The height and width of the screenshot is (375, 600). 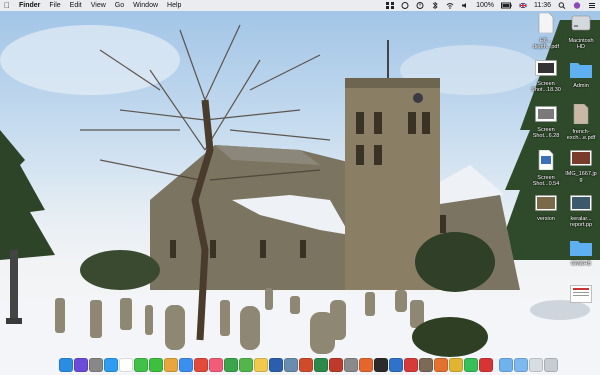 What do you see at coordinates (261, 365) in the screenshot?
I see `notes-icon` at bounding box center [261, 365].